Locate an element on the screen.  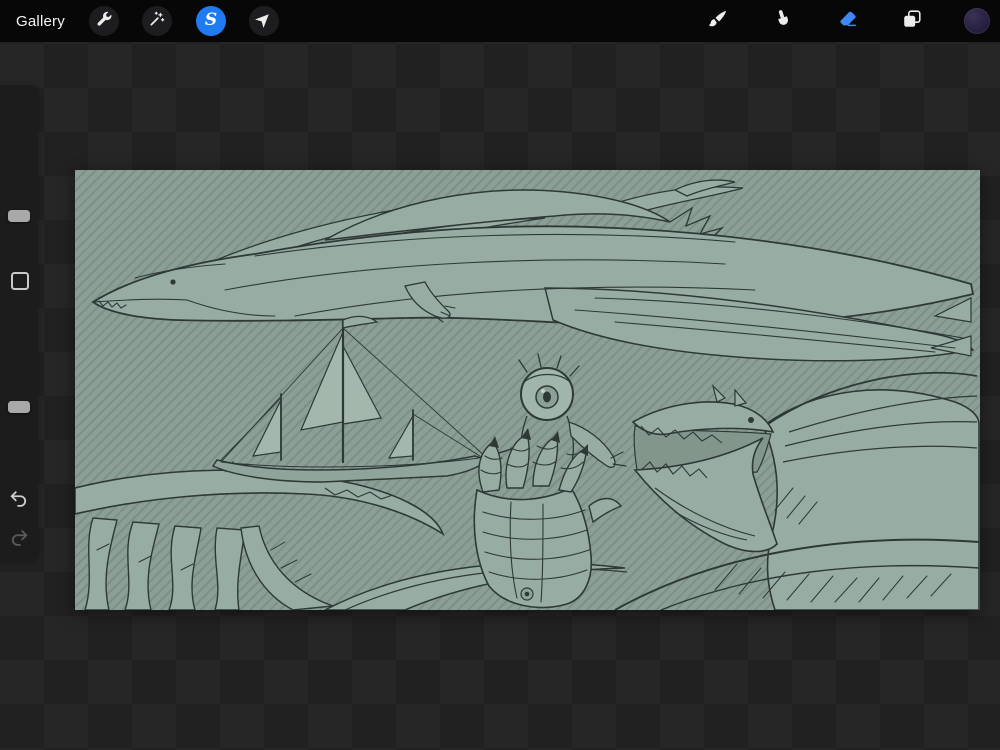
smudge-icon is located at coordinates (783, 21).